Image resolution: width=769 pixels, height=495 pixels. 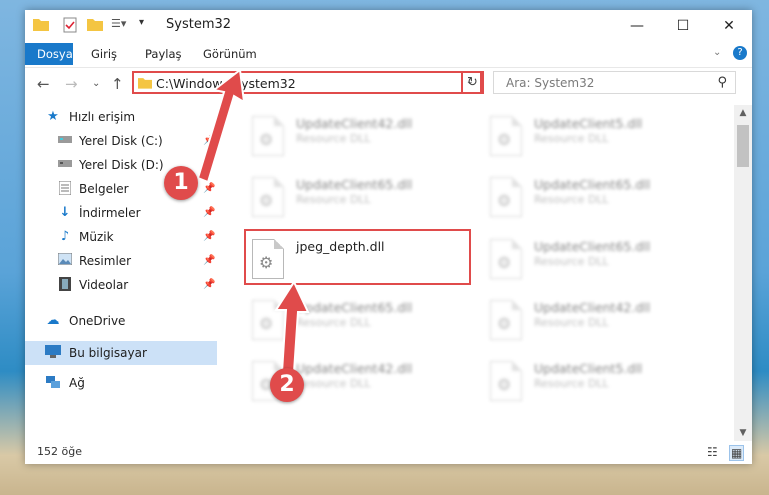 What do you see at coordinates (141, 22) in the screenshot?
I see `quick-access-dropdown-icon: ▾` at bounding box center [141, 22].